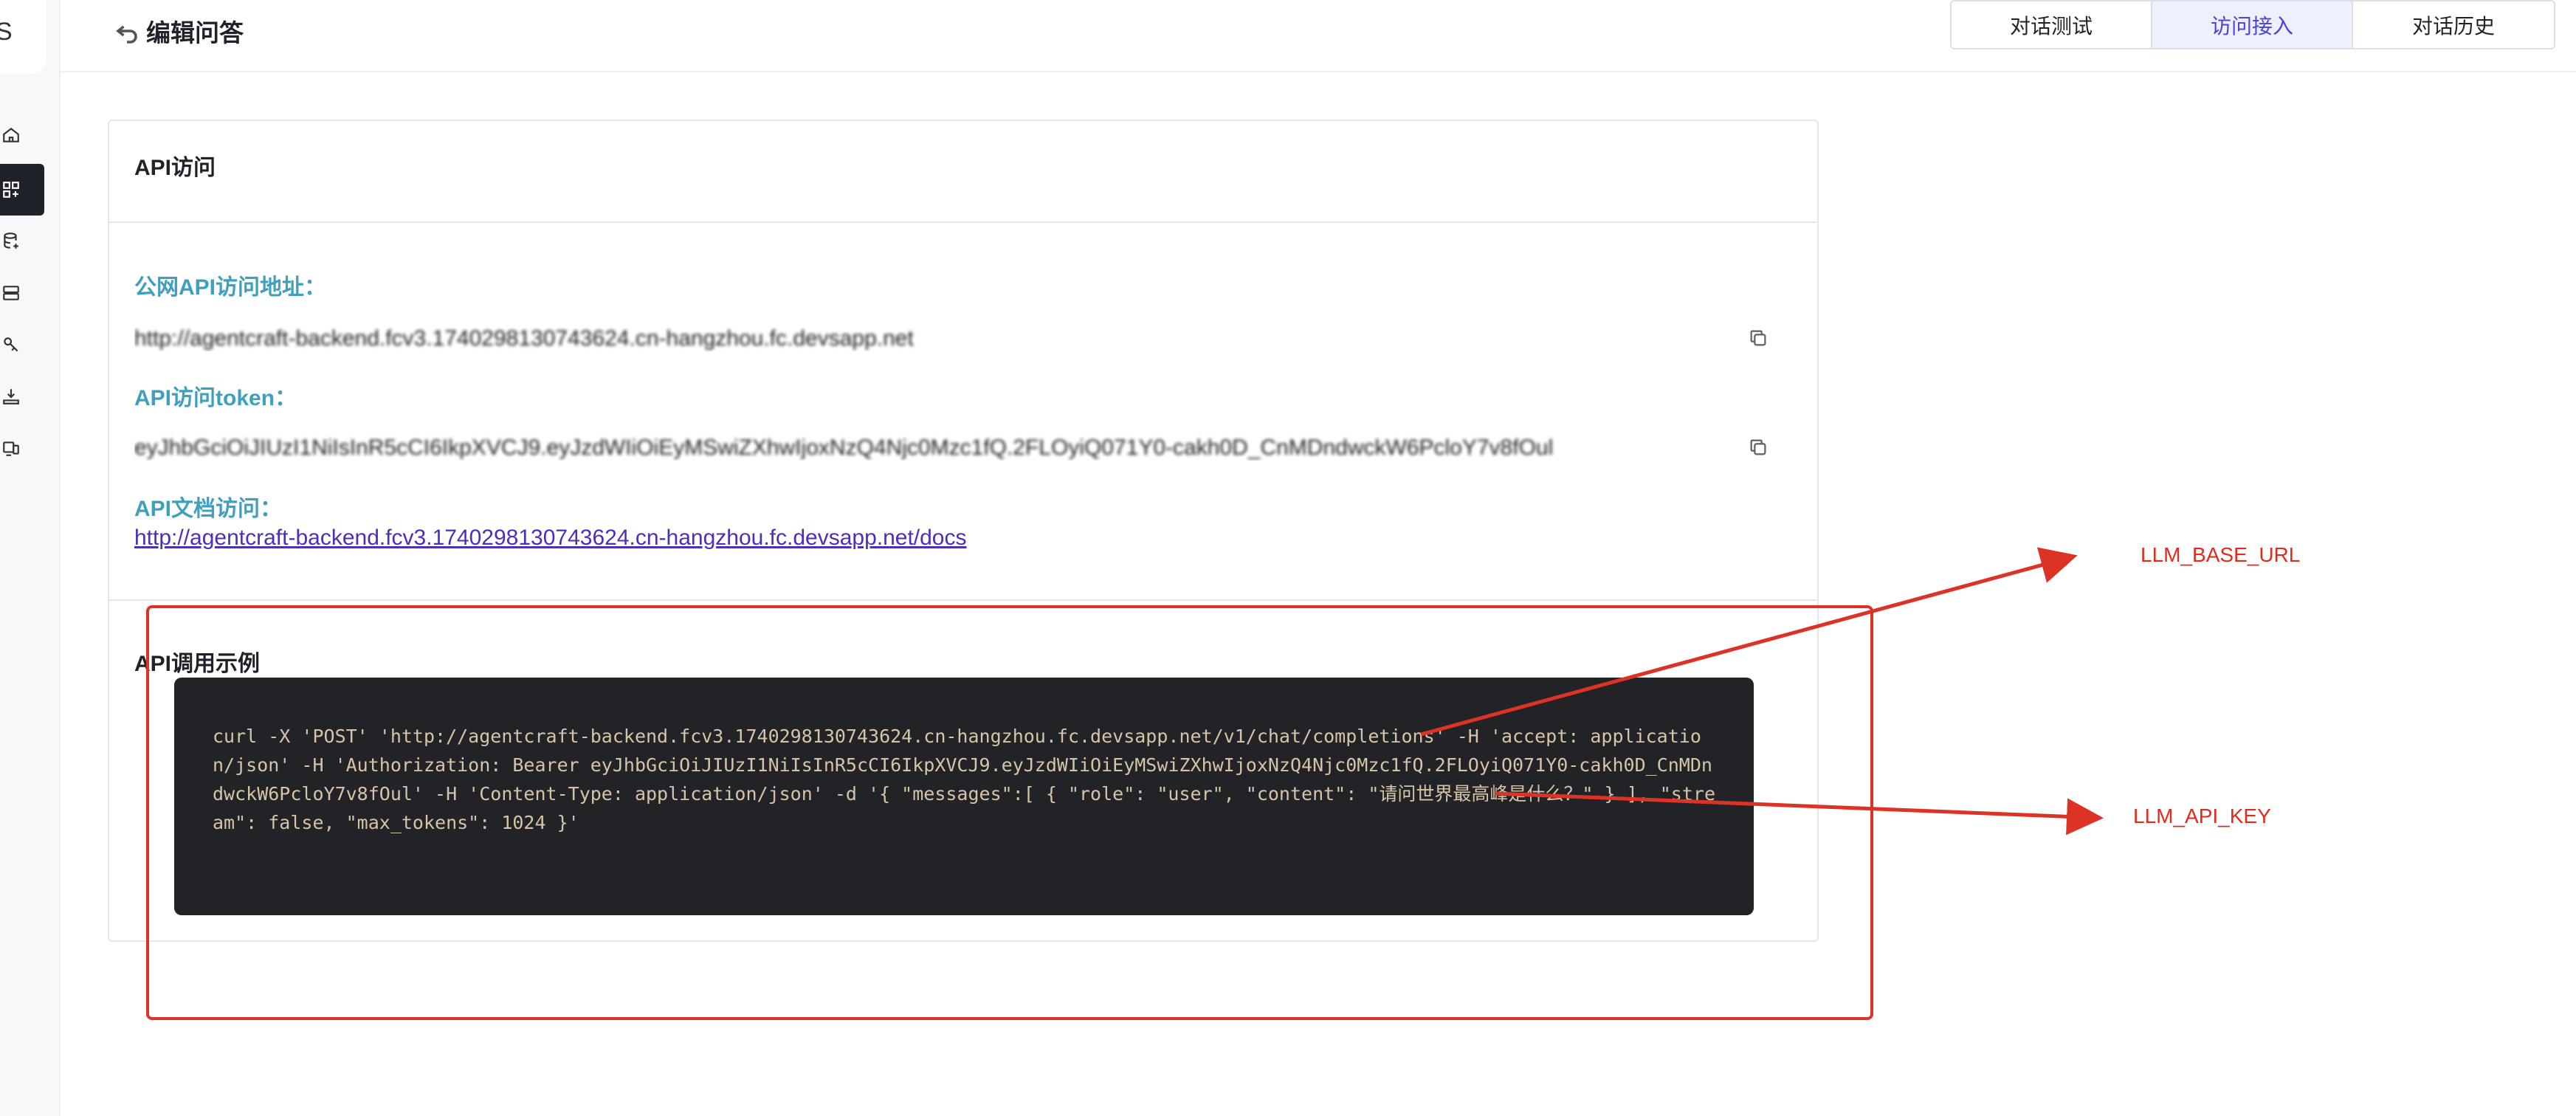  Describe the element at coordinates (22, 448) in the screenshot. I see `devices-icon` at that location.